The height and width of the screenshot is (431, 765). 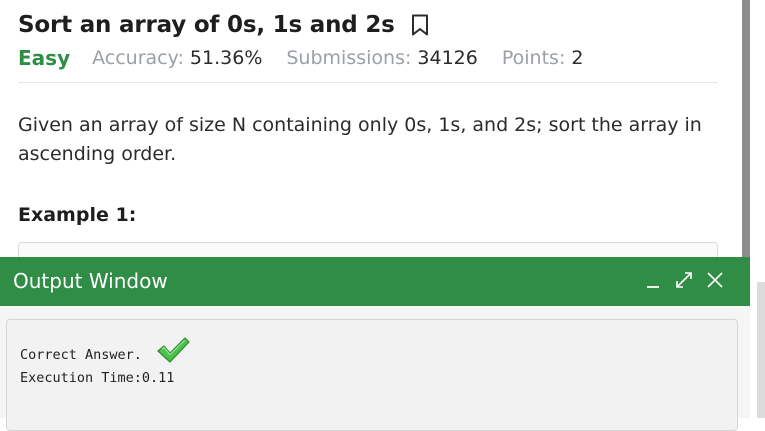 I want to click on title-row: Sort an array of 0s, 1s and 2s, so click(x=223, y=25).